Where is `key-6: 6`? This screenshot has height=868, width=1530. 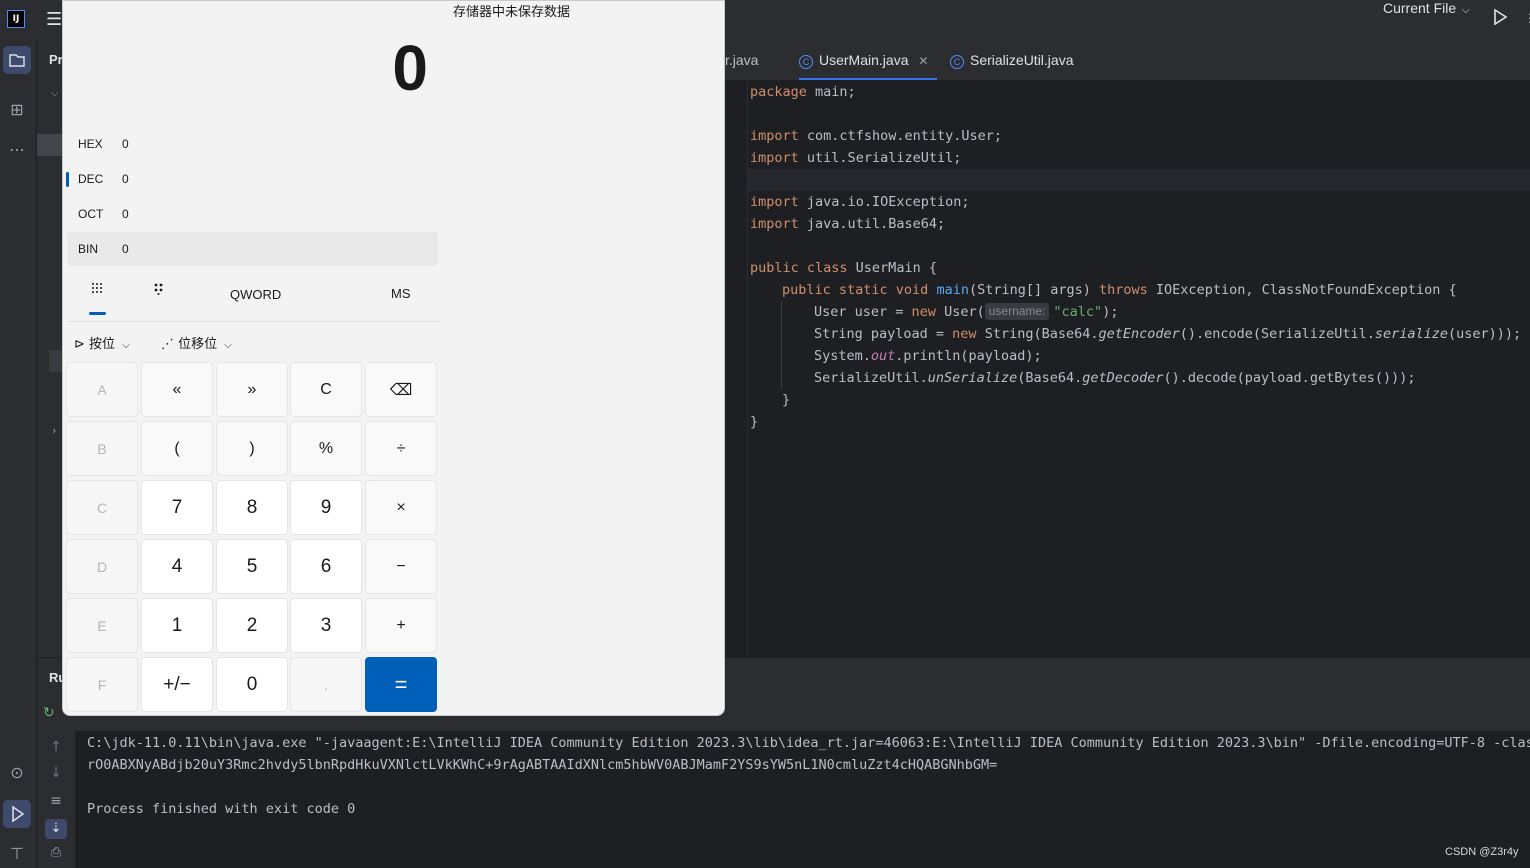
key-6: 6 is located at coordinates (326, 566).